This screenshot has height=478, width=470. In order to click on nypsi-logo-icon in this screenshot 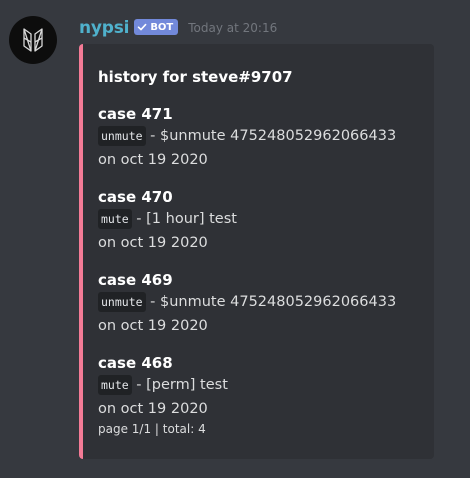, I will do `click(33, 40)`.